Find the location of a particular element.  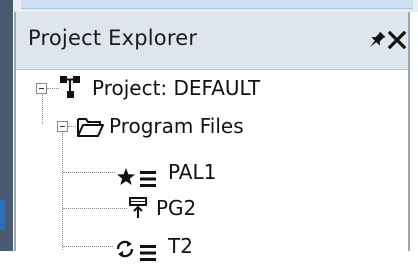

tree-item-label: T2 is located at coordinates (180, 246).